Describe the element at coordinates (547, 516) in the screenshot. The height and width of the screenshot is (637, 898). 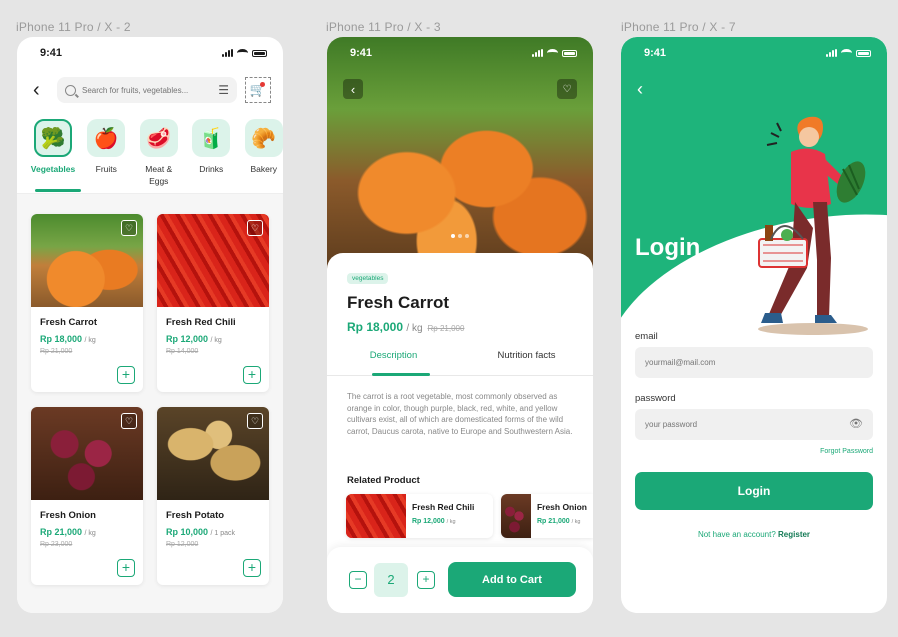
I see `related-product-card: Fresh Onion Rp 21,000 / kg` at that location.